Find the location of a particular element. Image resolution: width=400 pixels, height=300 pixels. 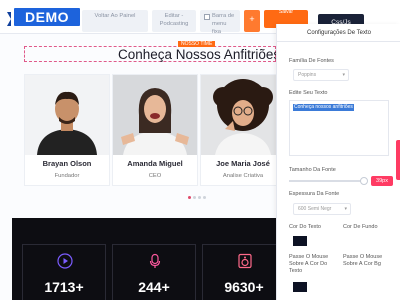

hover-bg-color-label: Passe O Mouse Sobre A Cor Bg is located at coordinates (363, 260).